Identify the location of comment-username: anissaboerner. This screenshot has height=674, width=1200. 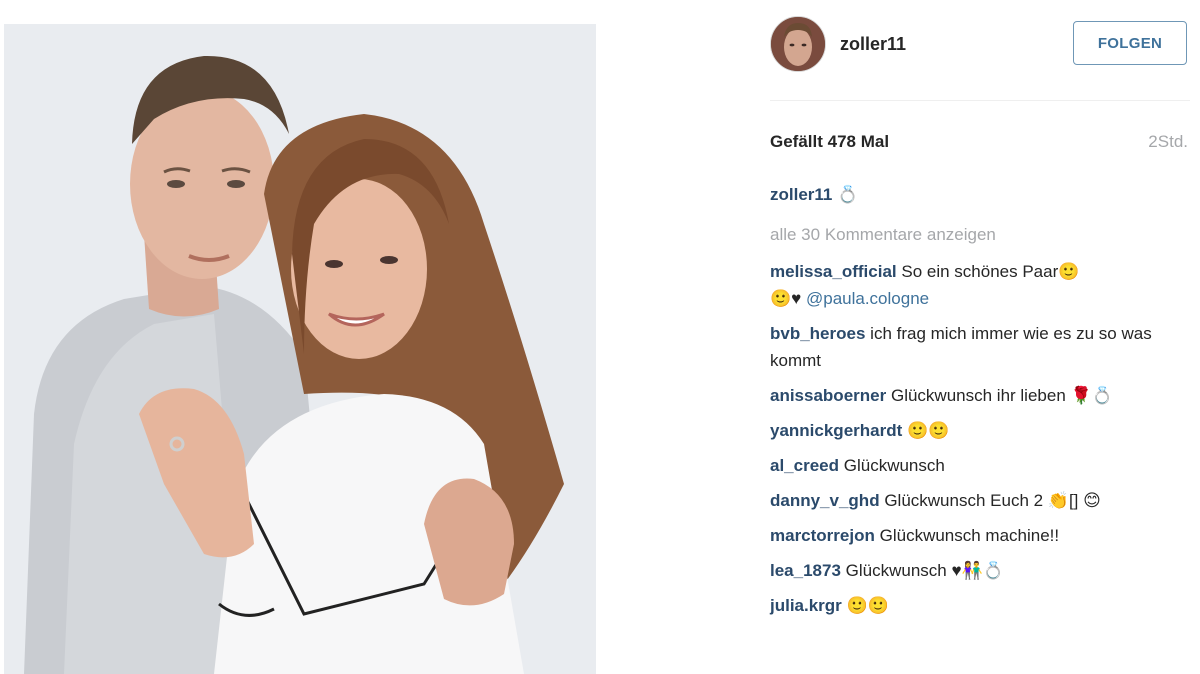
(828, 395).